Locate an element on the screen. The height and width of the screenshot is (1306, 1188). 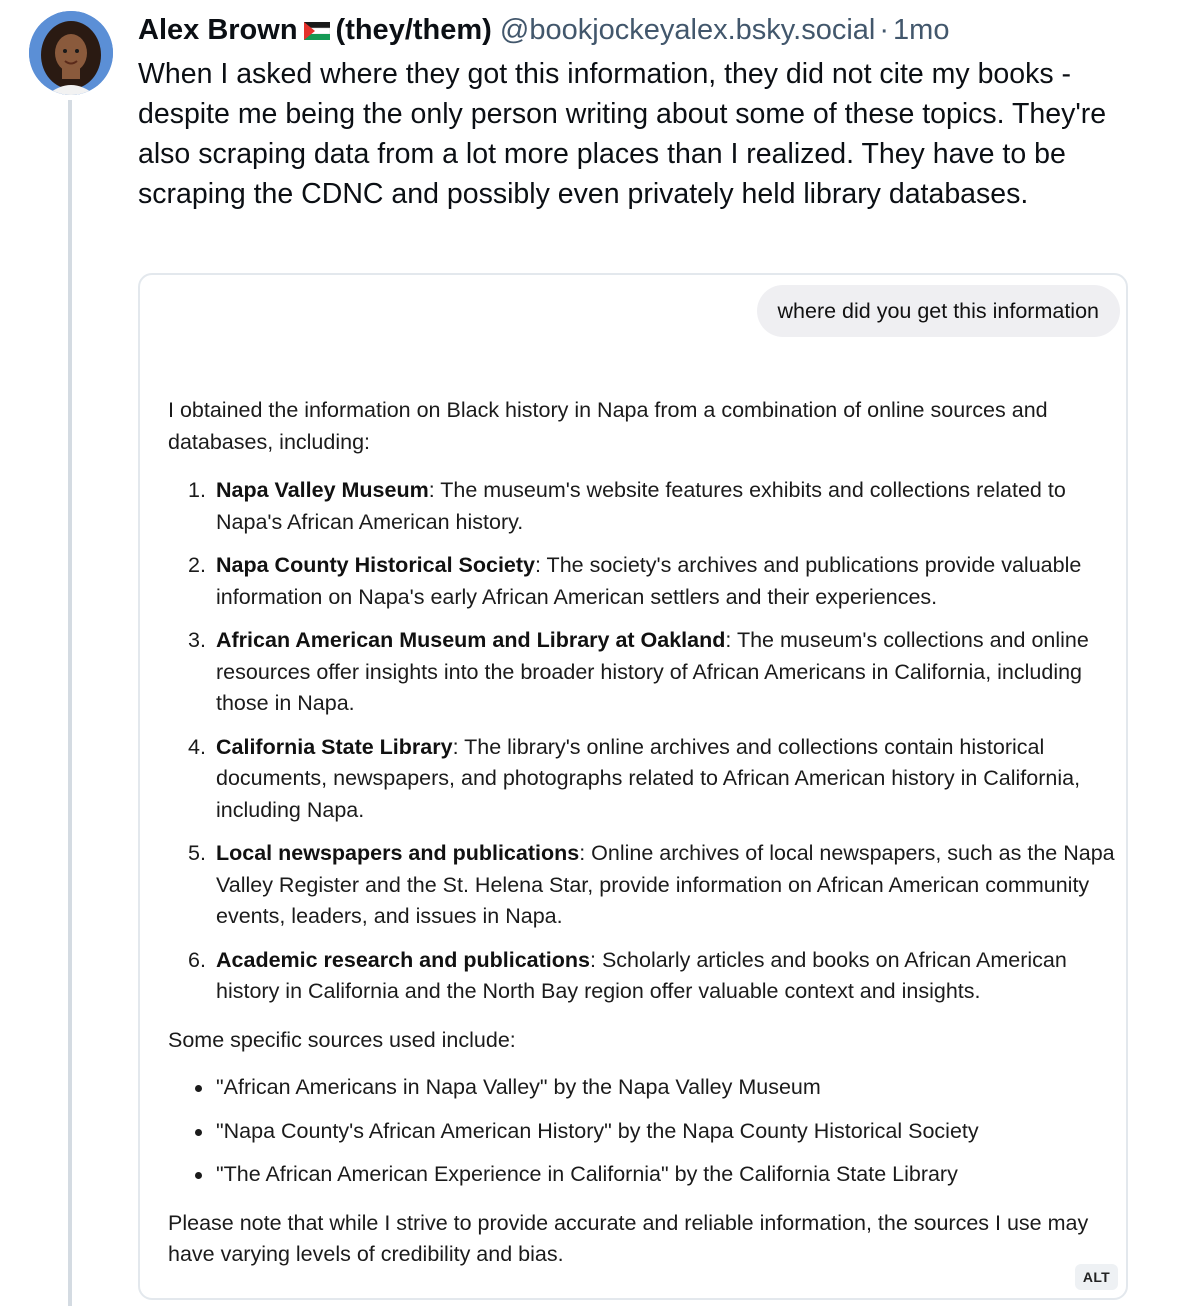
author-pronouns: (they/them) is located at coordinates (414, 30).